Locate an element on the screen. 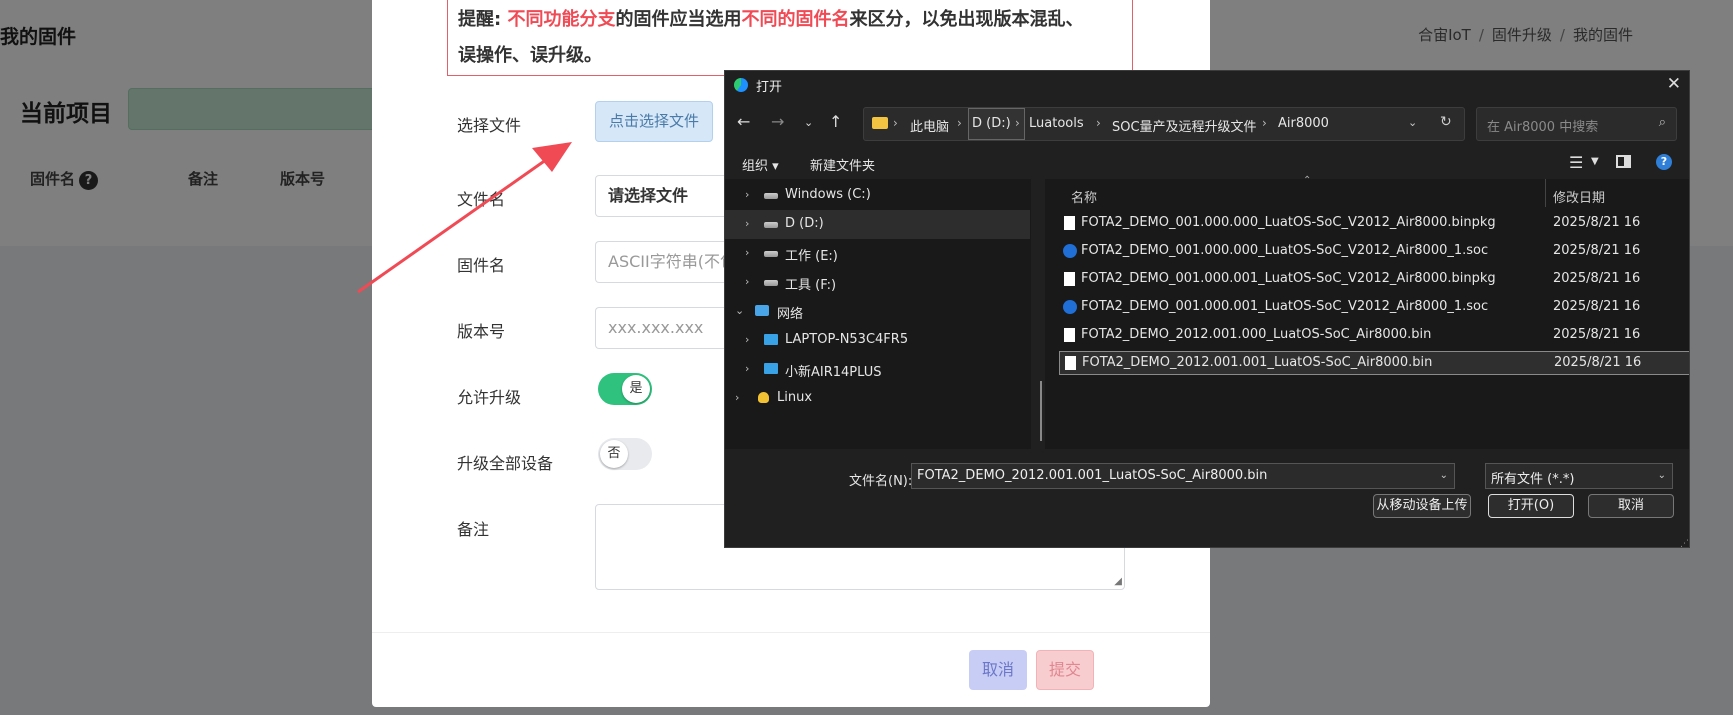  firmware-name-label: 固件名 is located at coordinates (481, 265).